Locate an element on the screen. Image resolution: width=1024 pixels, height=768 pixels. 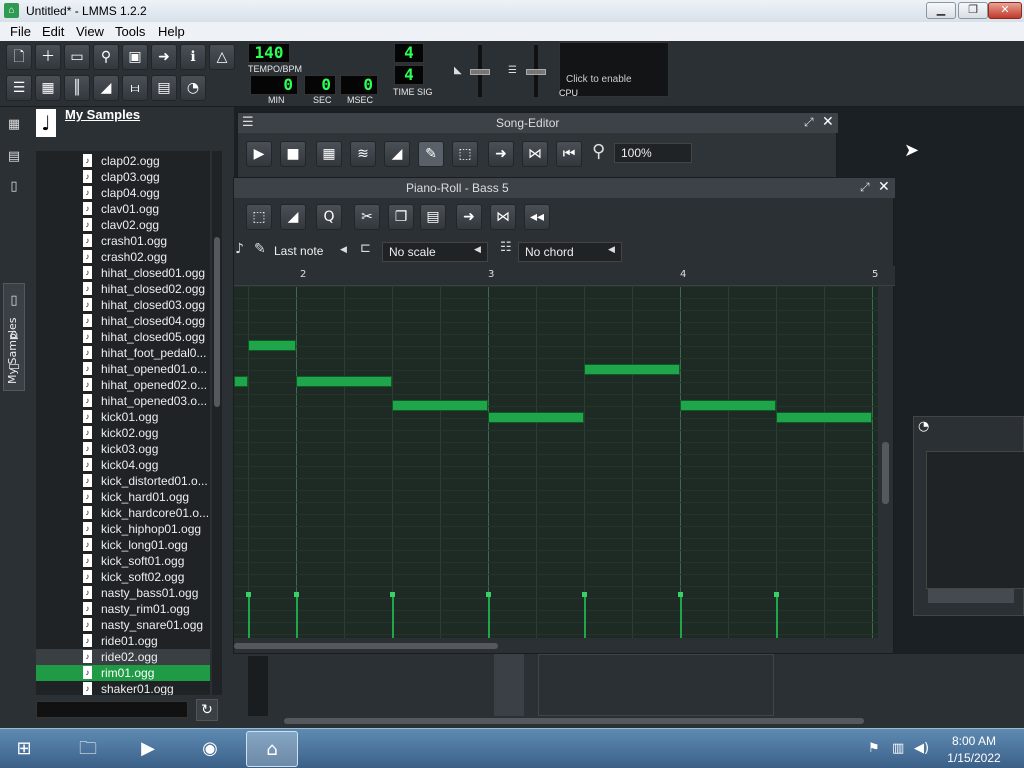
file-list-item: ♪ kick02.ogg is located at coordinates (123, 433).